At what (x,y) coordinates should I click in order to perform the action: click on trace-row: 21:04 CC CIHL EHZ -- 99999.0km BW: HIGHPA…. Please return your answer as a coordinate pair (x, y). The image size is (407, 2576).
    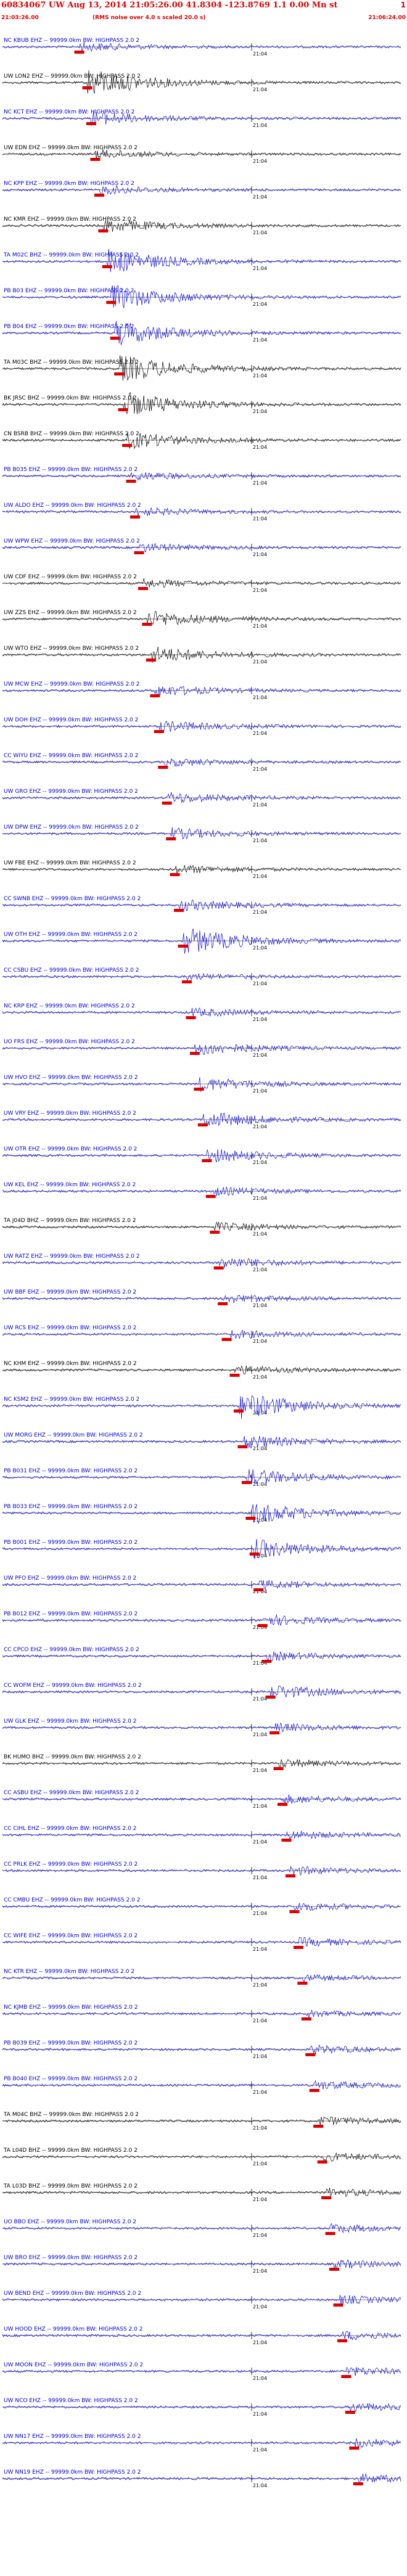
    Looking at the image, I should click on (202, 1836).